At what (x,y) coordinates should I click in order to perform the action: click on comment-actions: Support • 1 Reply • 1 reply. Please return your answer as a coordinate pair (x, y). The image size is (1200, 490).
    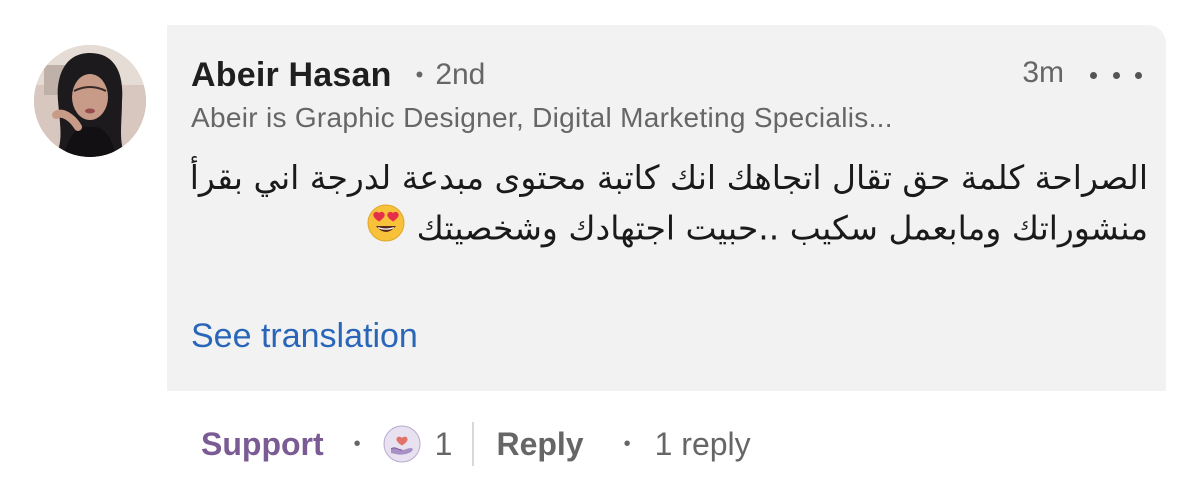
    Looking at the image, I should click on (476, 444).